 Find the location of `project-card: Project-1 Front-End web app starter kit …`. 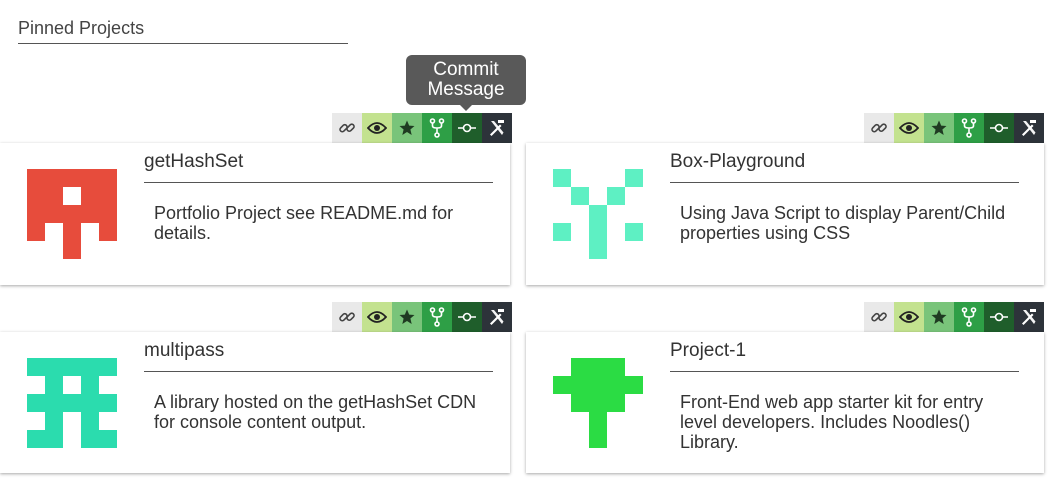

project-card: Project-1 Front-End web app starter kit … is located at coordinates (785, 402).